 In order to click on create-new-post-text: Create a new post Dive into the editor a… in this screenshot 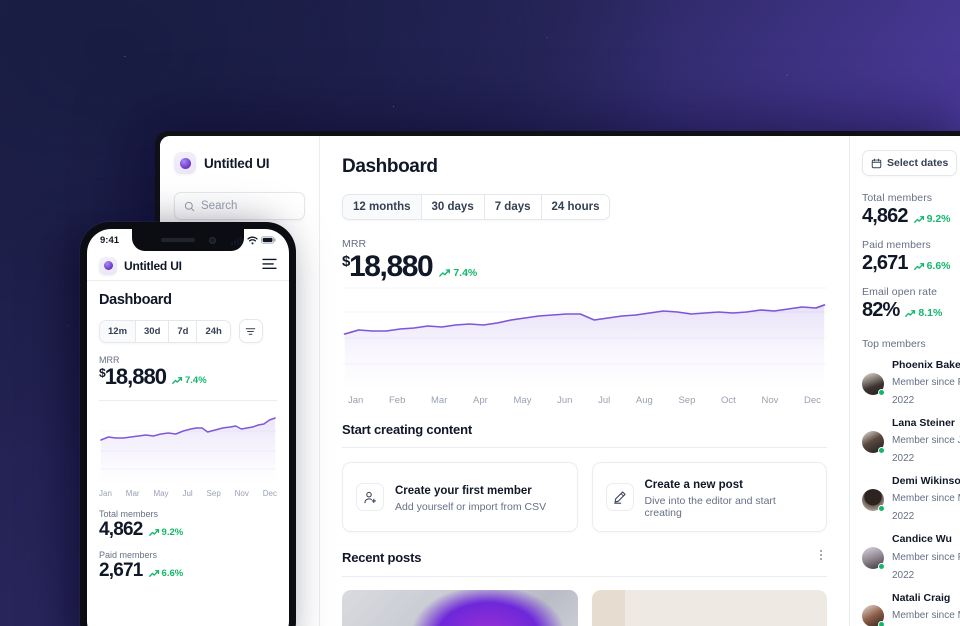, I will do `click(729, 497)`.